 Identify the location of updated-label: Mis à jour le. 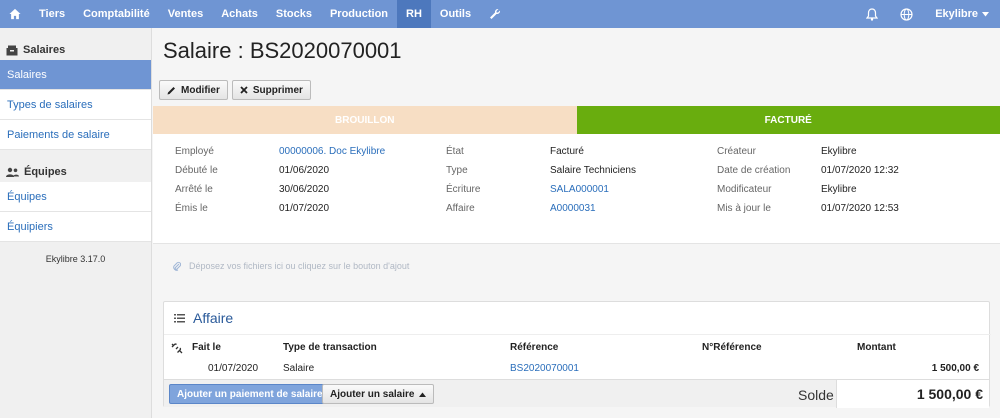
(744, 208).